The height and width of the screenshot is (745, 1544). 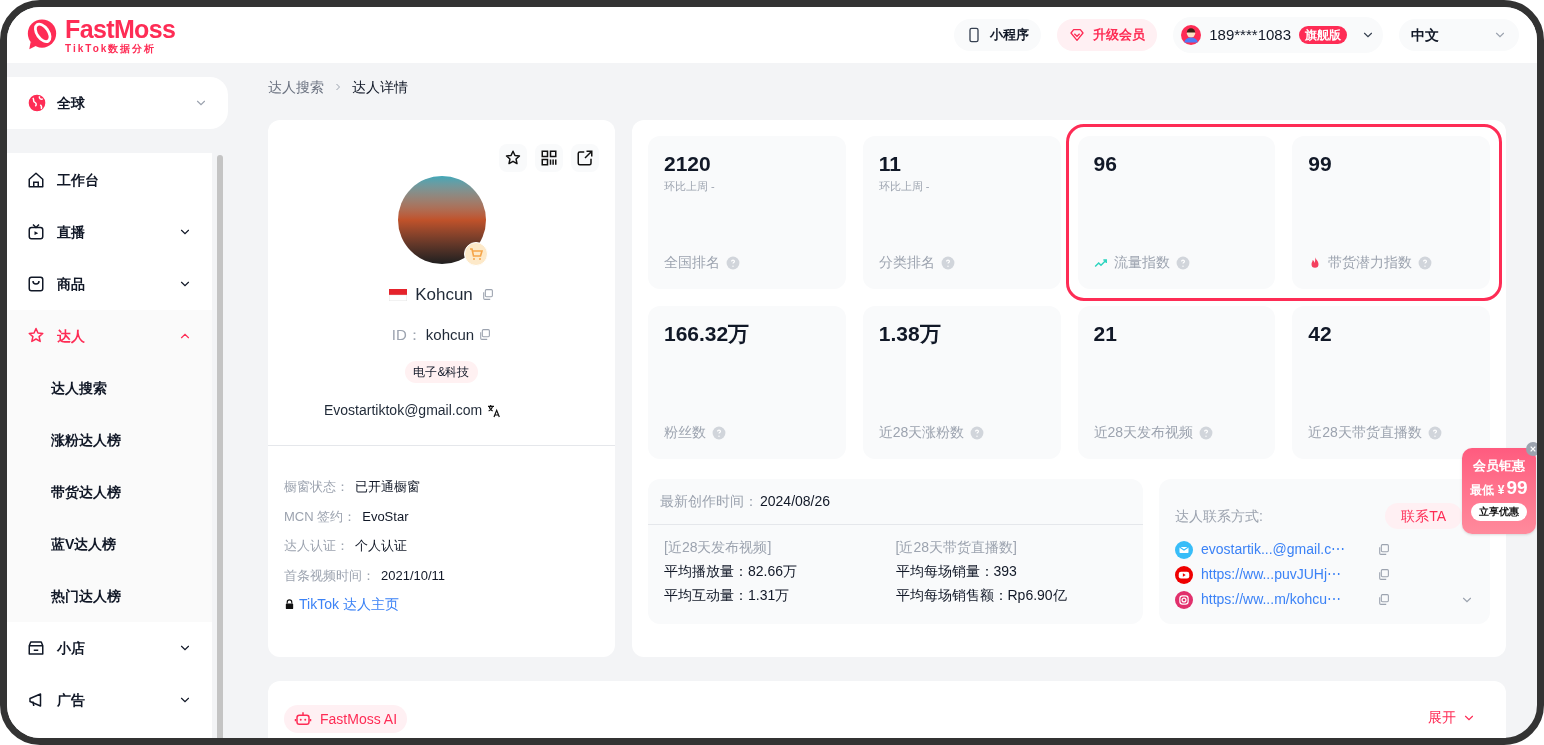 I want to click on play-icon, so click(x=1184, y=574).